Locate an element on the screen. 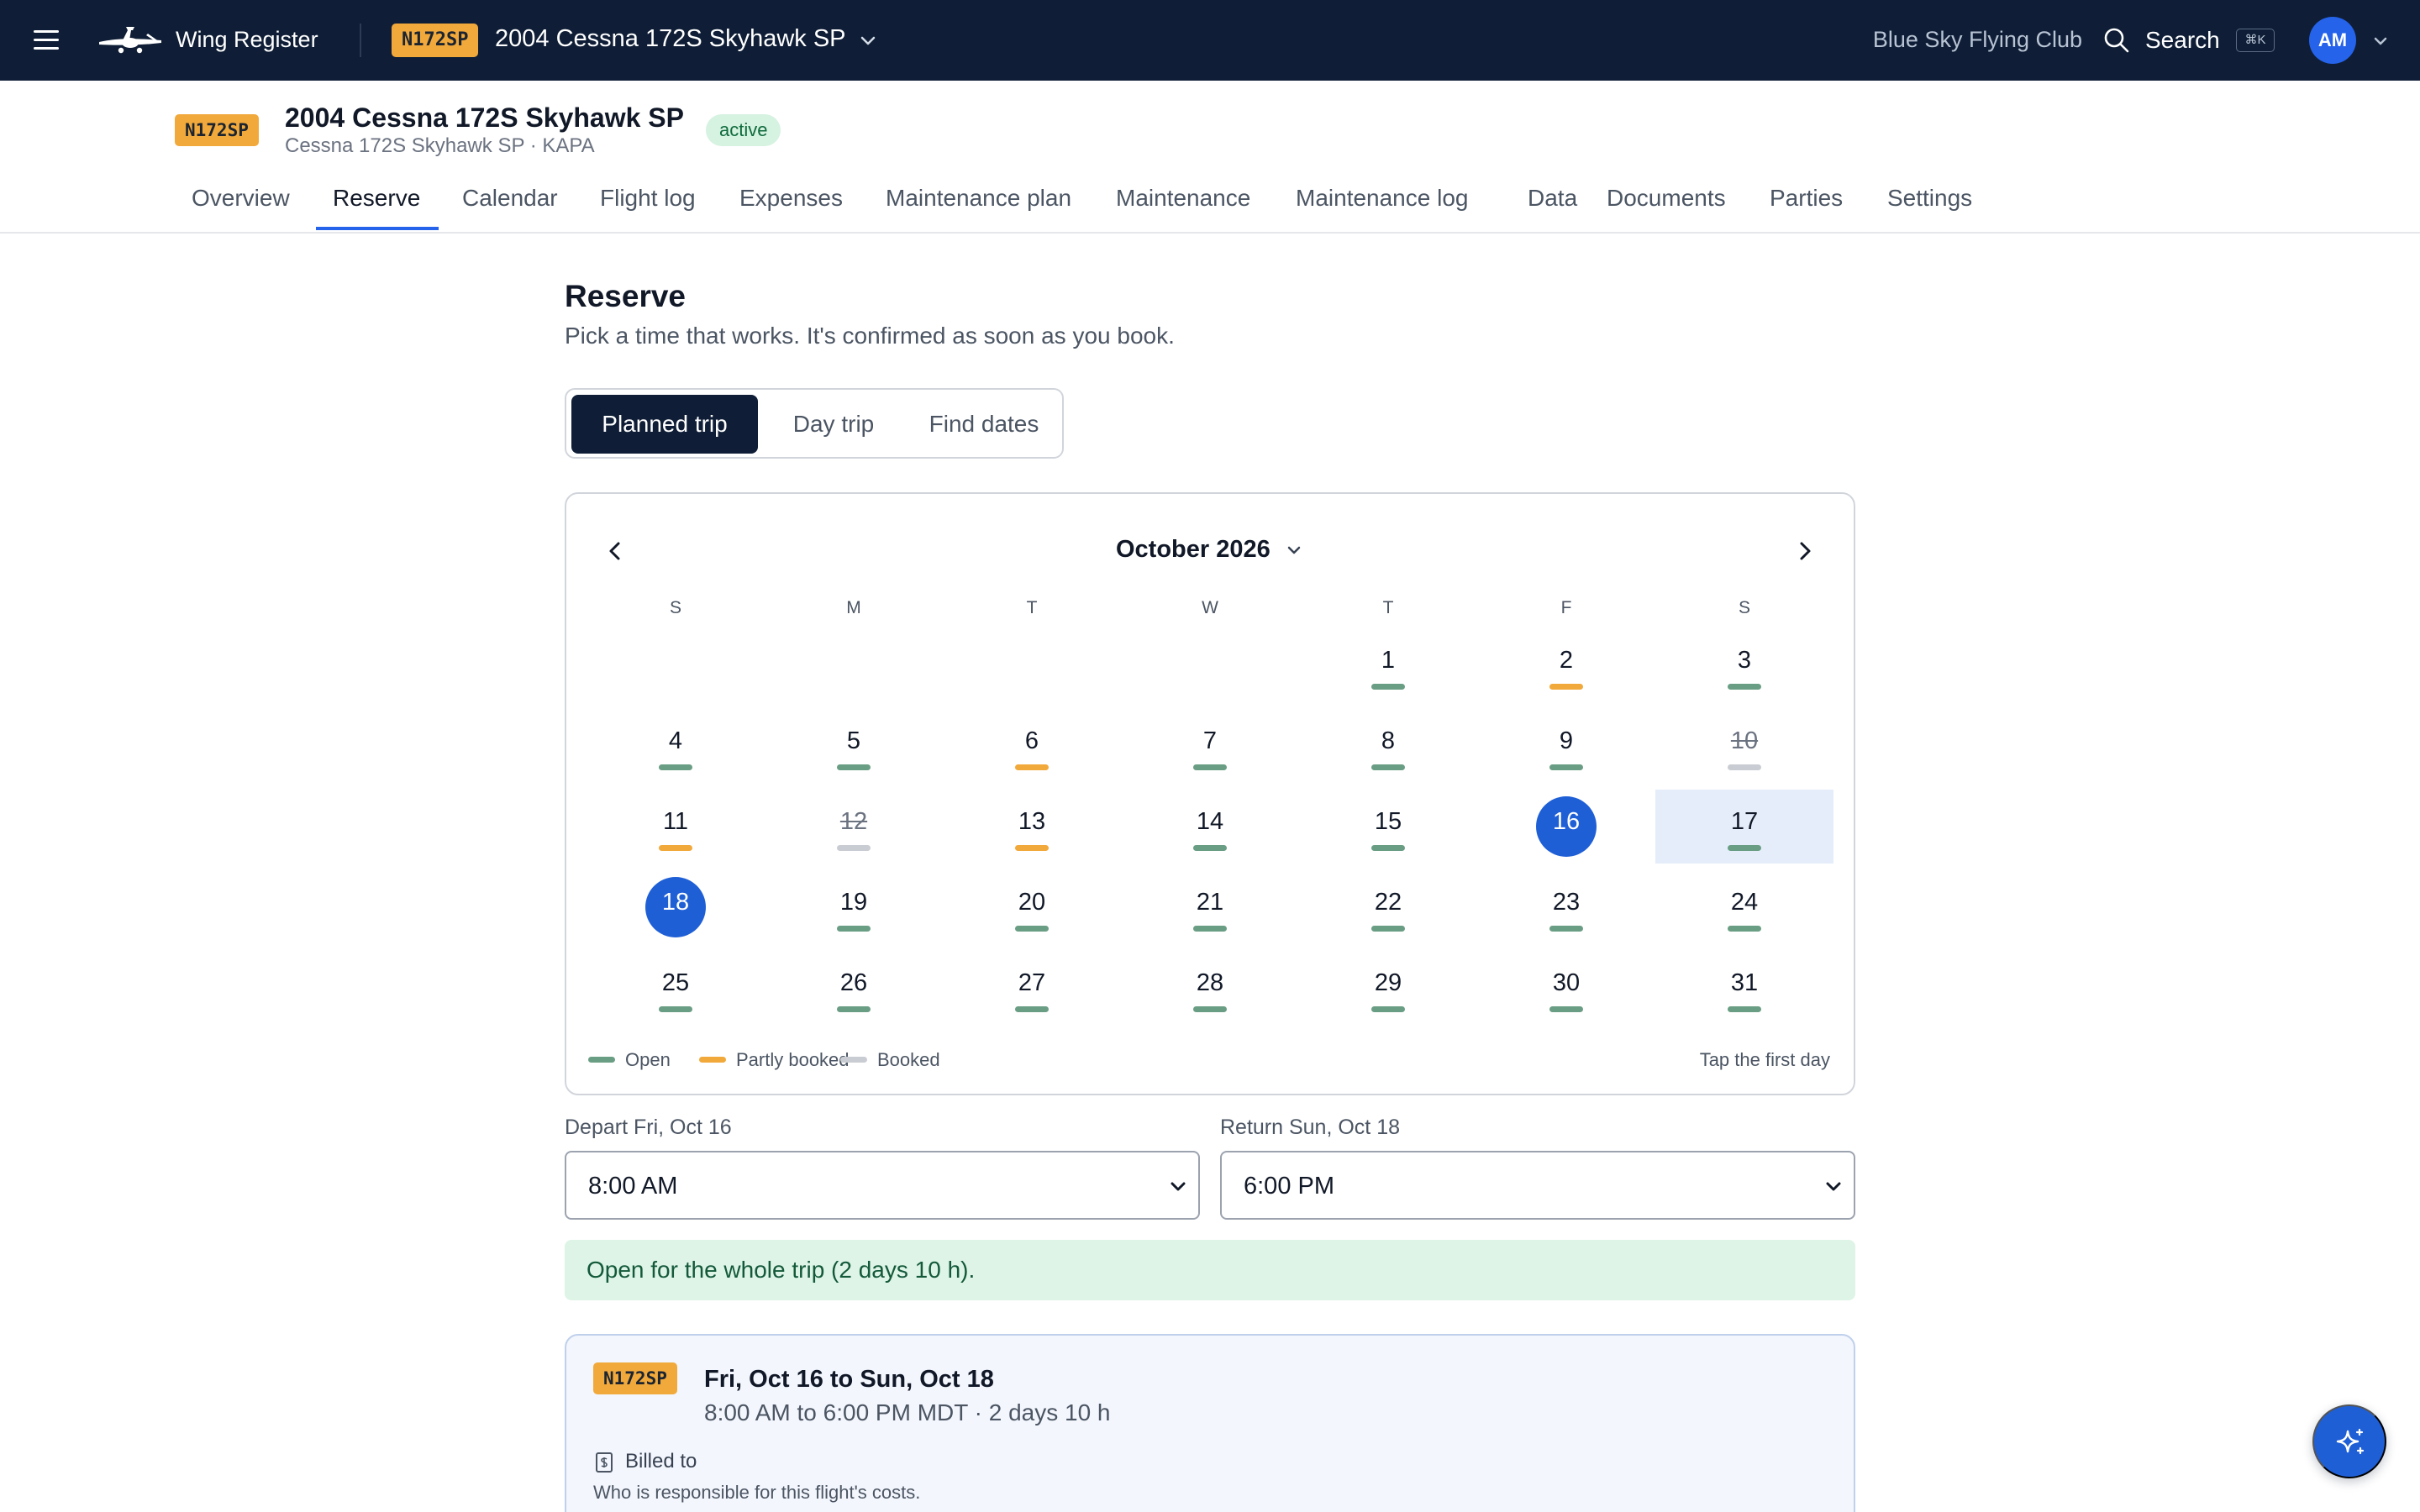 This screenshot has height=1512, width=2420. search-icon is located at coordinates (2116, 40).